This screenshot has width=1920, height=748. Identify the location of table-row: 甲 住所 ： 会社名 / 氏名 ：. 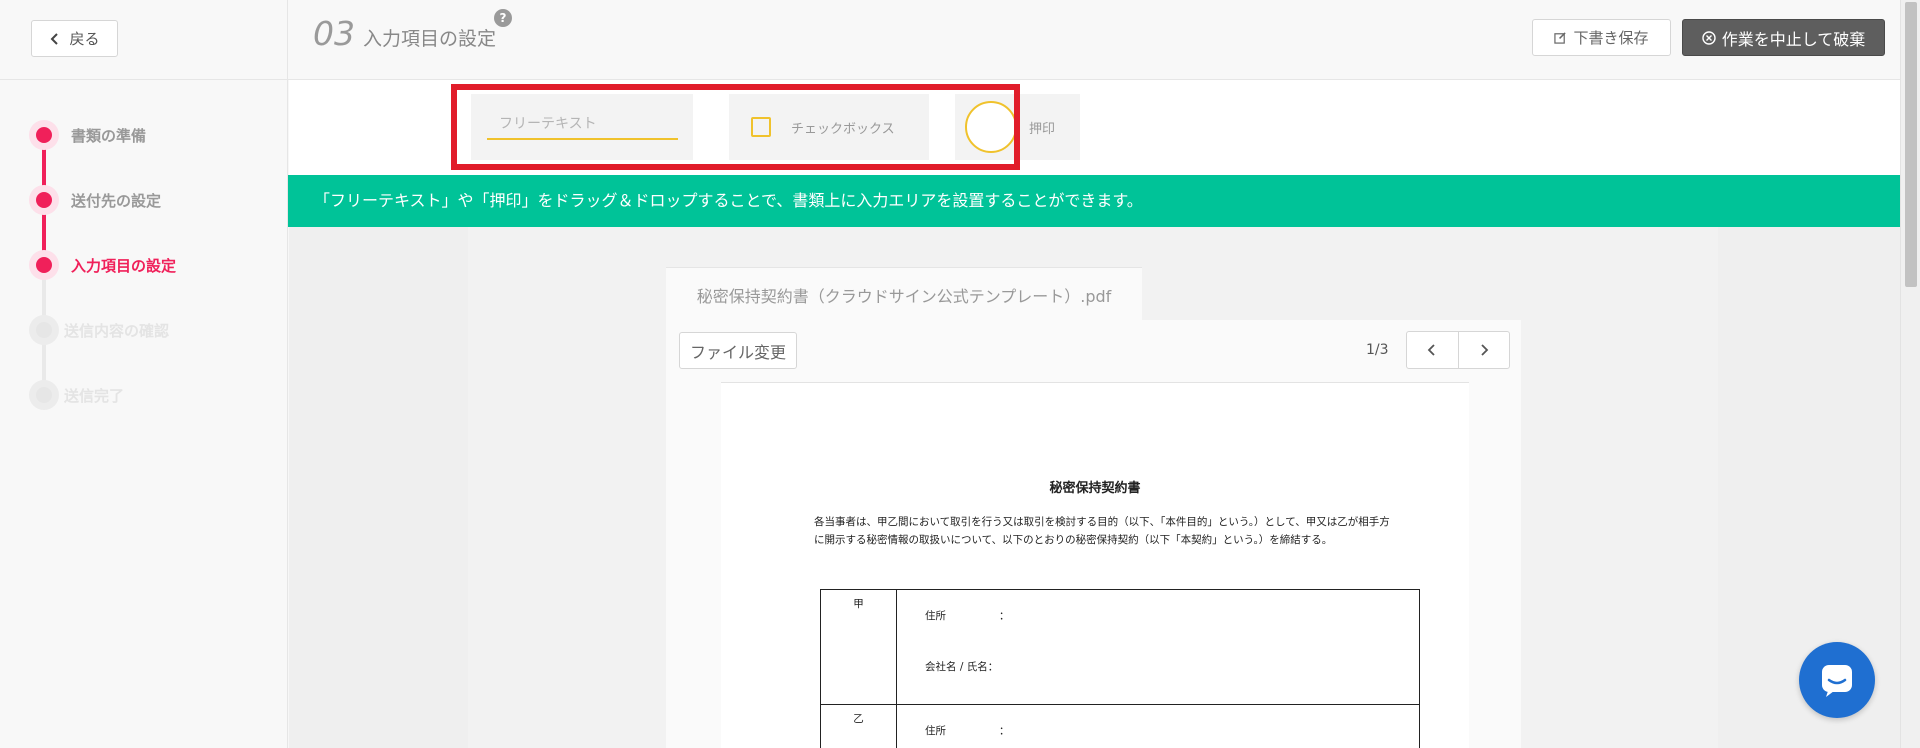
(1120, 647).